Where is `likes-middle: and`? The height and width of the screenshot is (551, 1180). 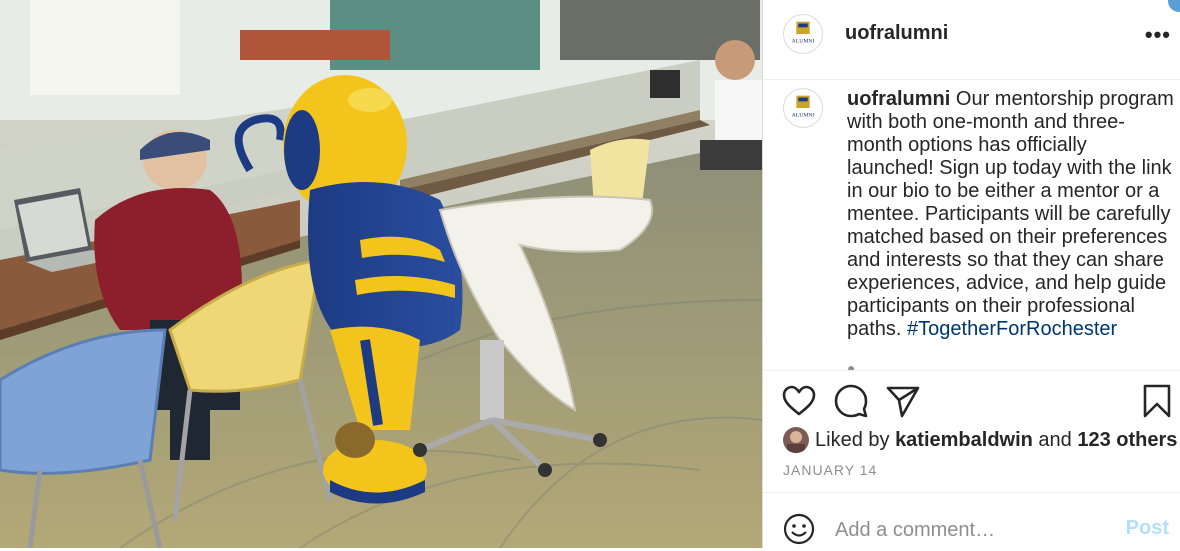 likes-middle: and is located at coordinates (1055, 439).